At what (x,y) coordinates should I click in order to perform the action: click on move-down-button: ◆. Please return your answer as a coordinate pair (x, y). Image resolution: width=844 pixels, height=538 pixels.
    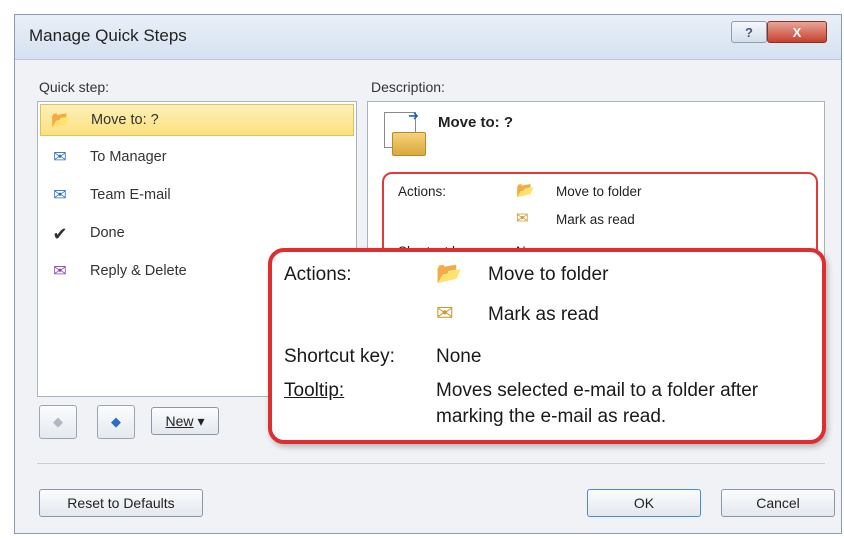
    Looking at the image, I should click on (116, 422).